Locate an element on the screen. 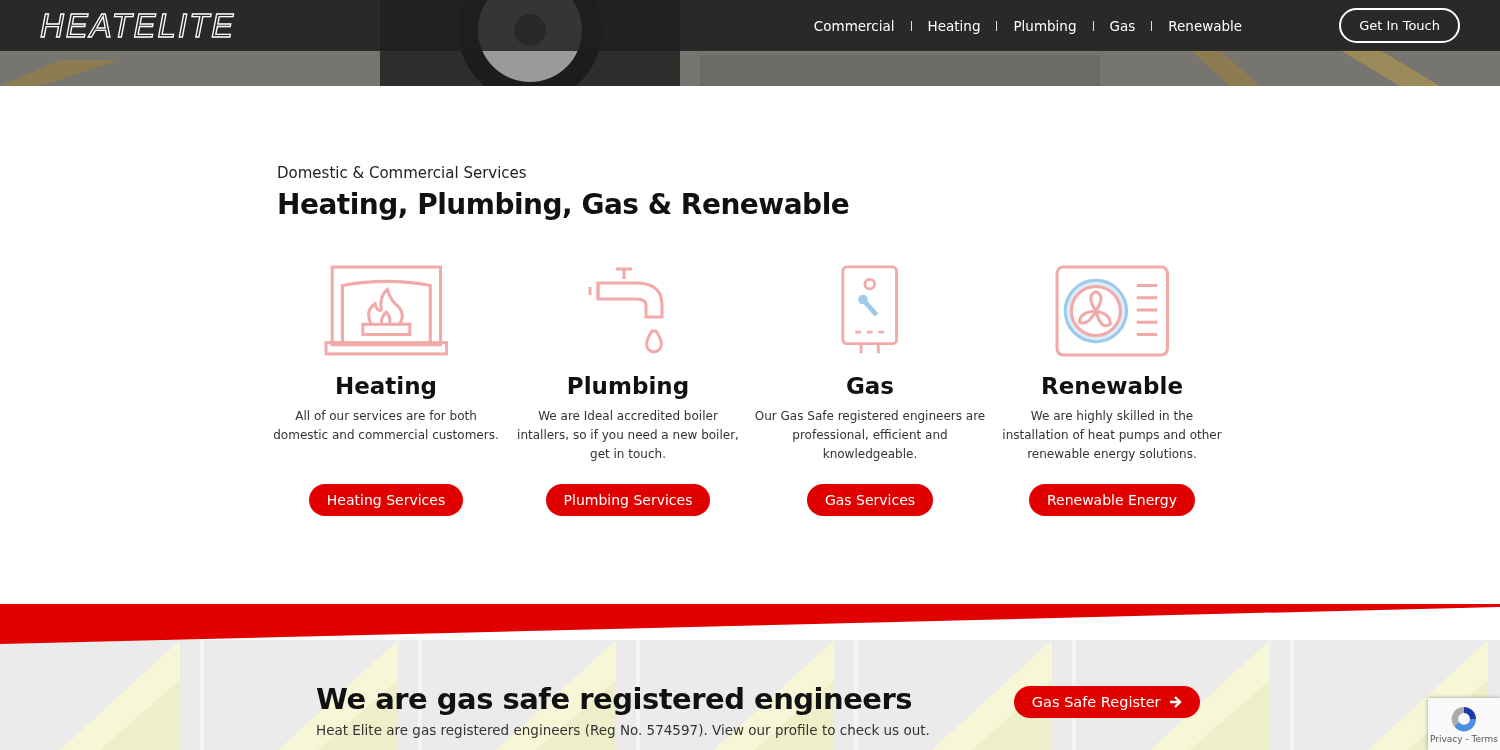  gas-safe-description: Heat Elite are gas registered engineers (Reg No. 574597). View our profile to check us out. is located at coordinates (623, 730).